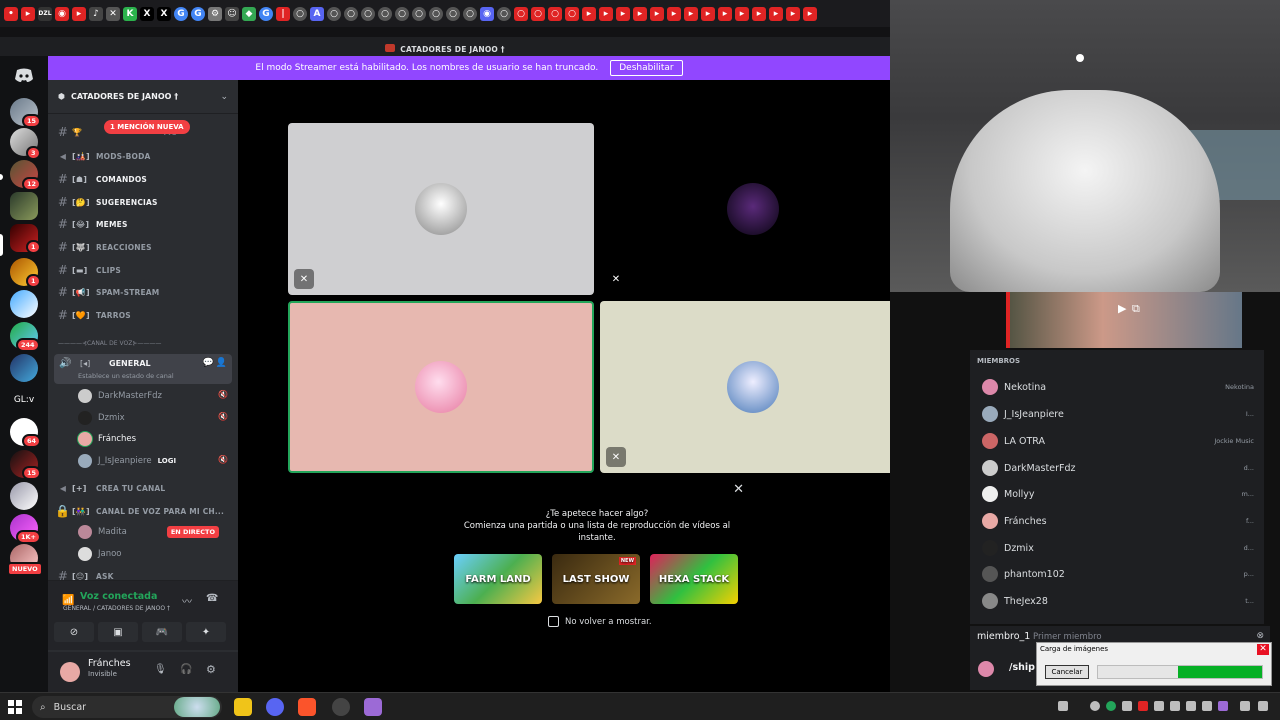 This screenshot has height=720, width=1280. What do you see at coordinates (208, 363) in the screenshot?
I see `chat-bubble-icon: 💬` at bounding box center [208, 363].